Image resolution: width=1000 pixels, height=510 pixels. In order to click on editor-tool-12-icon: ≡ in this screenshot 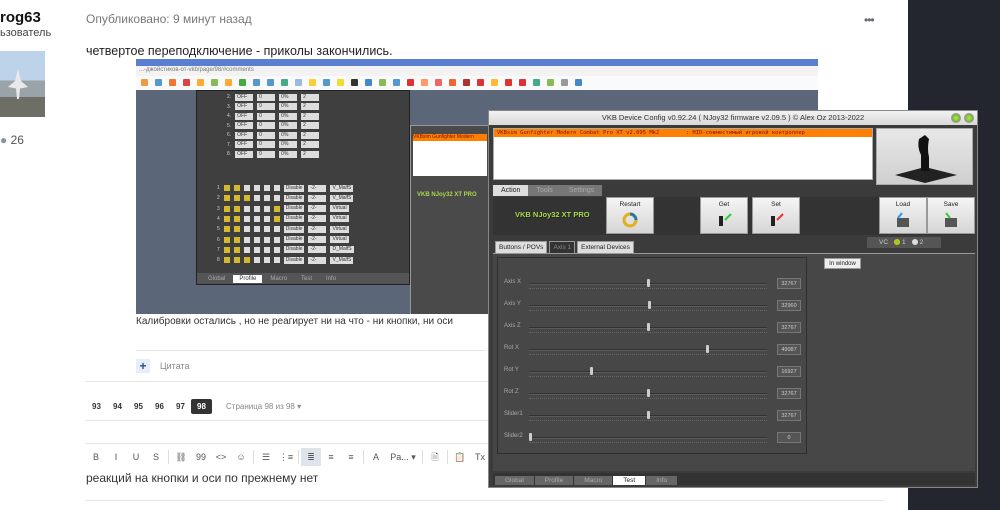, I will do `click(351, 457)`.